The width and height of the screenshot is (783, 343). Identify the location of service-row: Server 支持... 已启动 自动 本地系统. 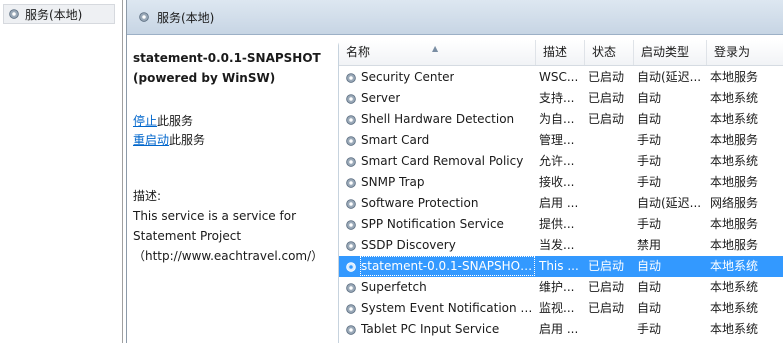
(561, 98).